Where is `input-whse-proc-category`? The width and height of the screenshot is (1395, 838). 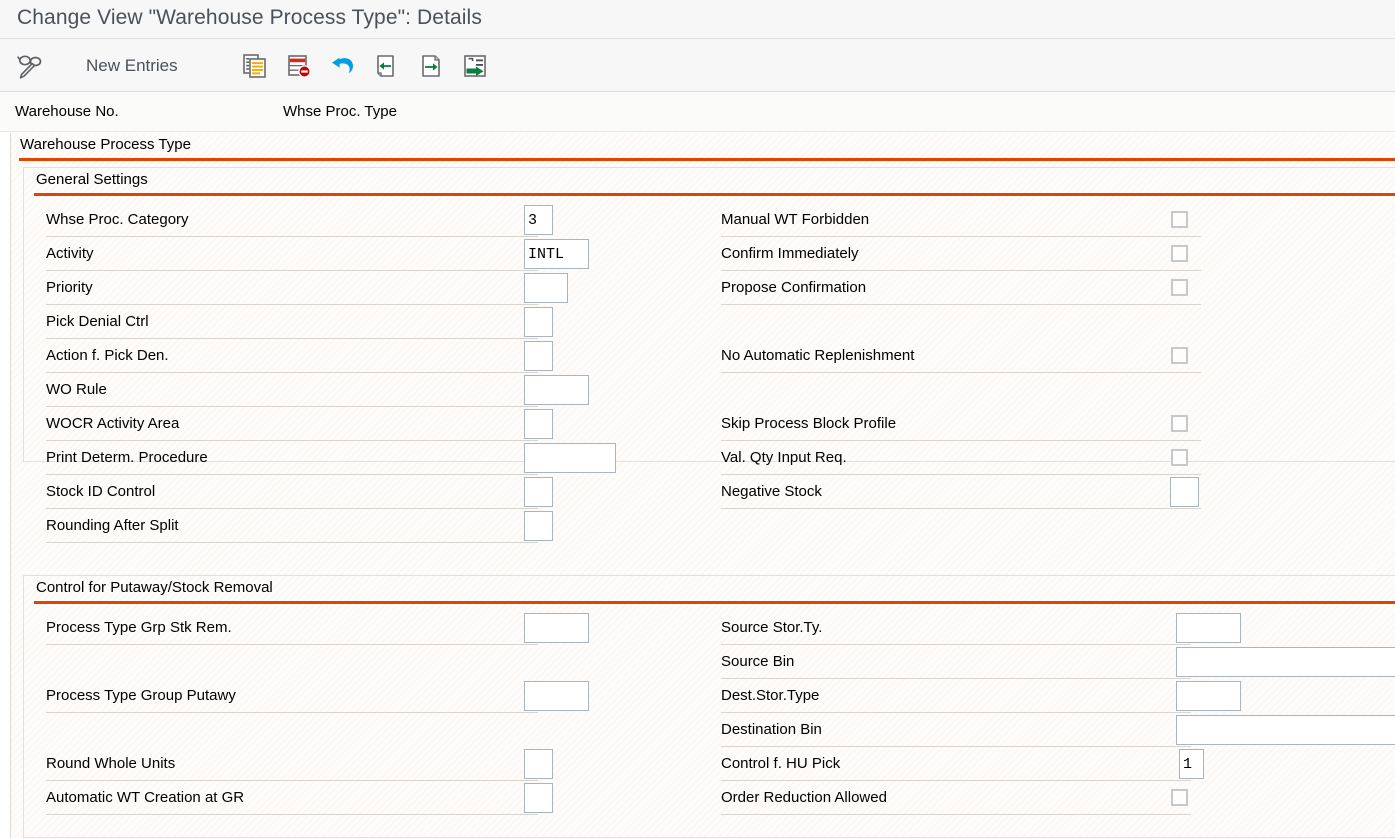
input-whse-proc-category is located at coordinates (538, 220).